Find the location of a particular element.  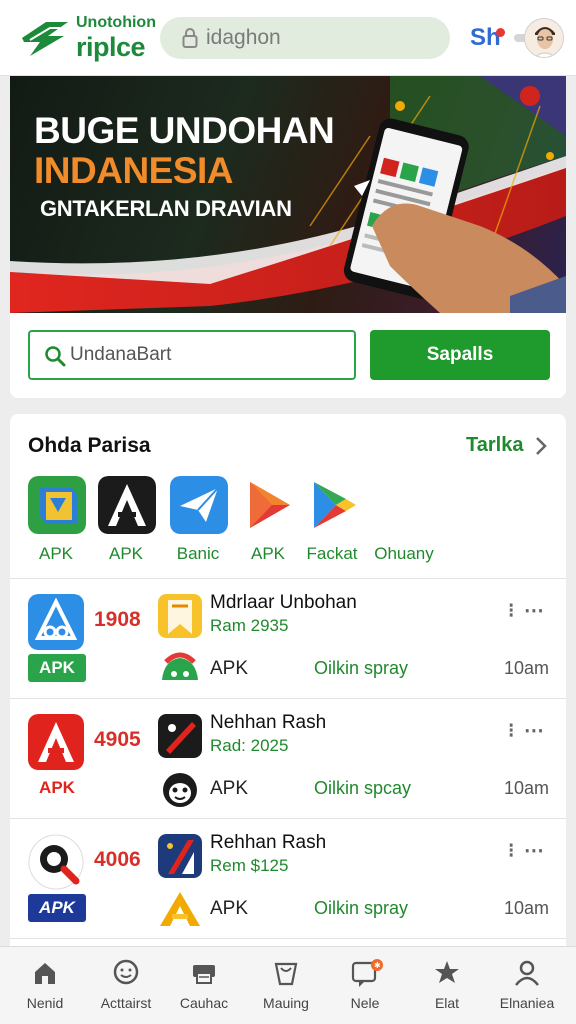

search-input is located at coordinates (316, 38).